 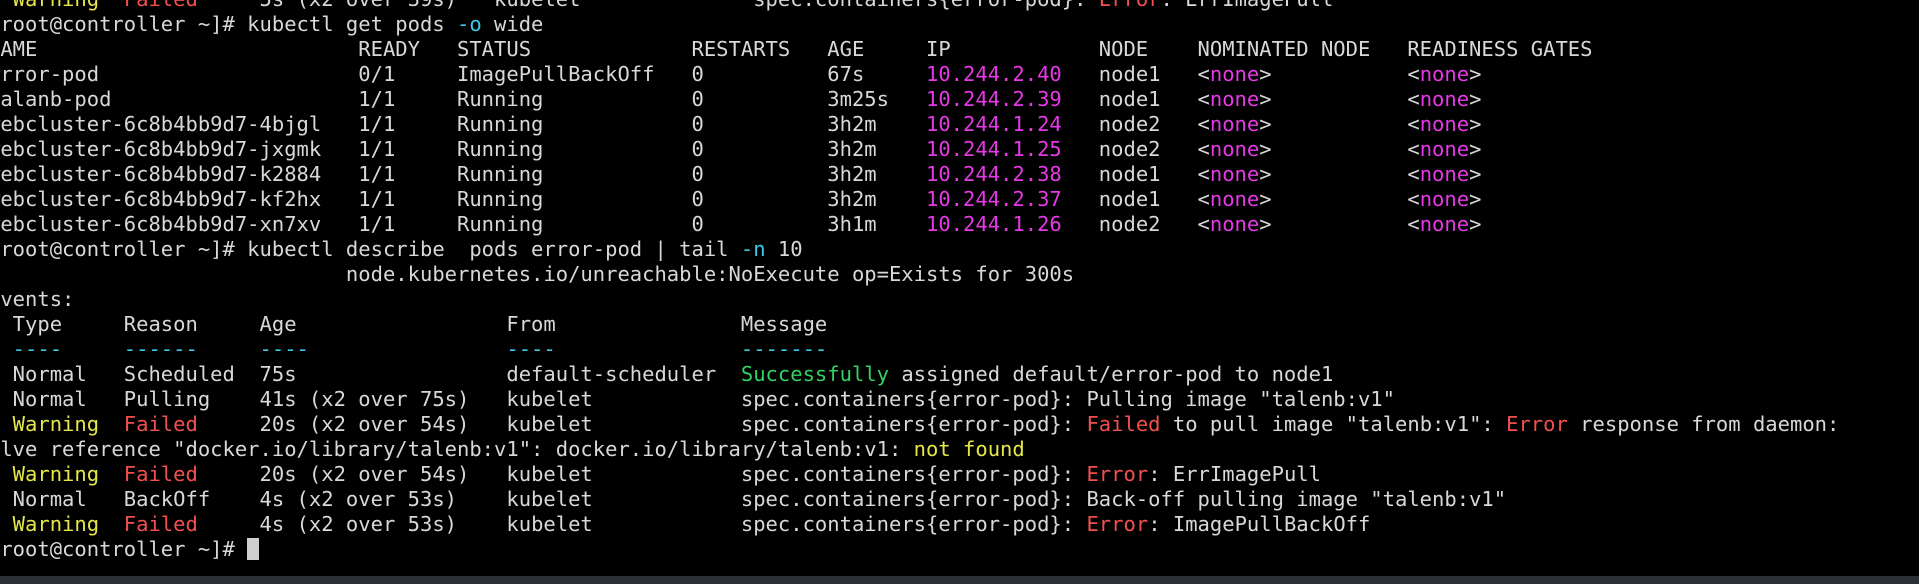 What do you see at coordinates (414, 349) in the screenshot?
I see `terminal-text: ---- ------ ---- ---- -------` at bounding box center [414, 349].